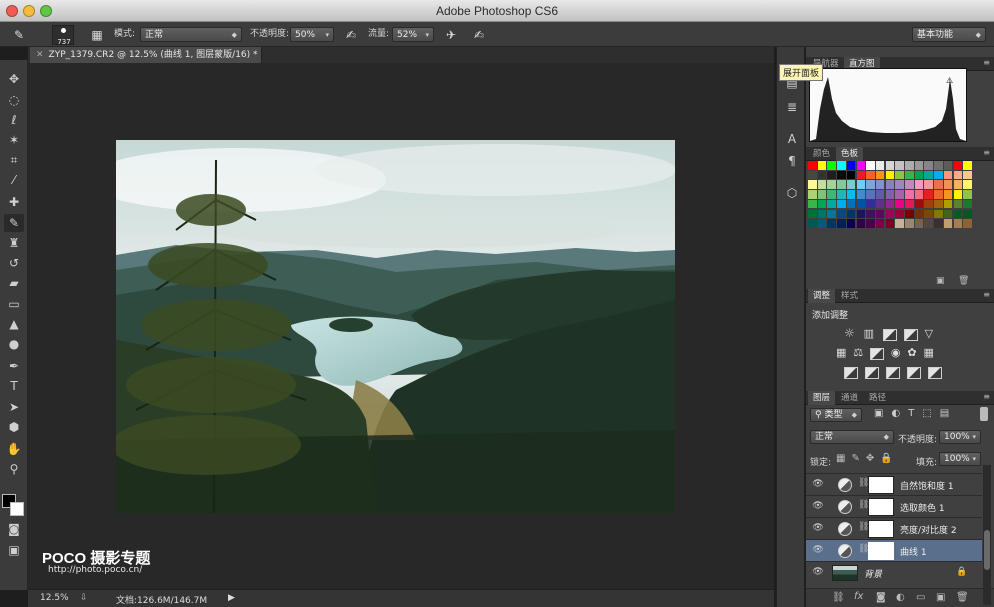 The height and width of the screenshot is (607, 994). I want to click on eraser-tool-icon: ▰, so click(14, 283).